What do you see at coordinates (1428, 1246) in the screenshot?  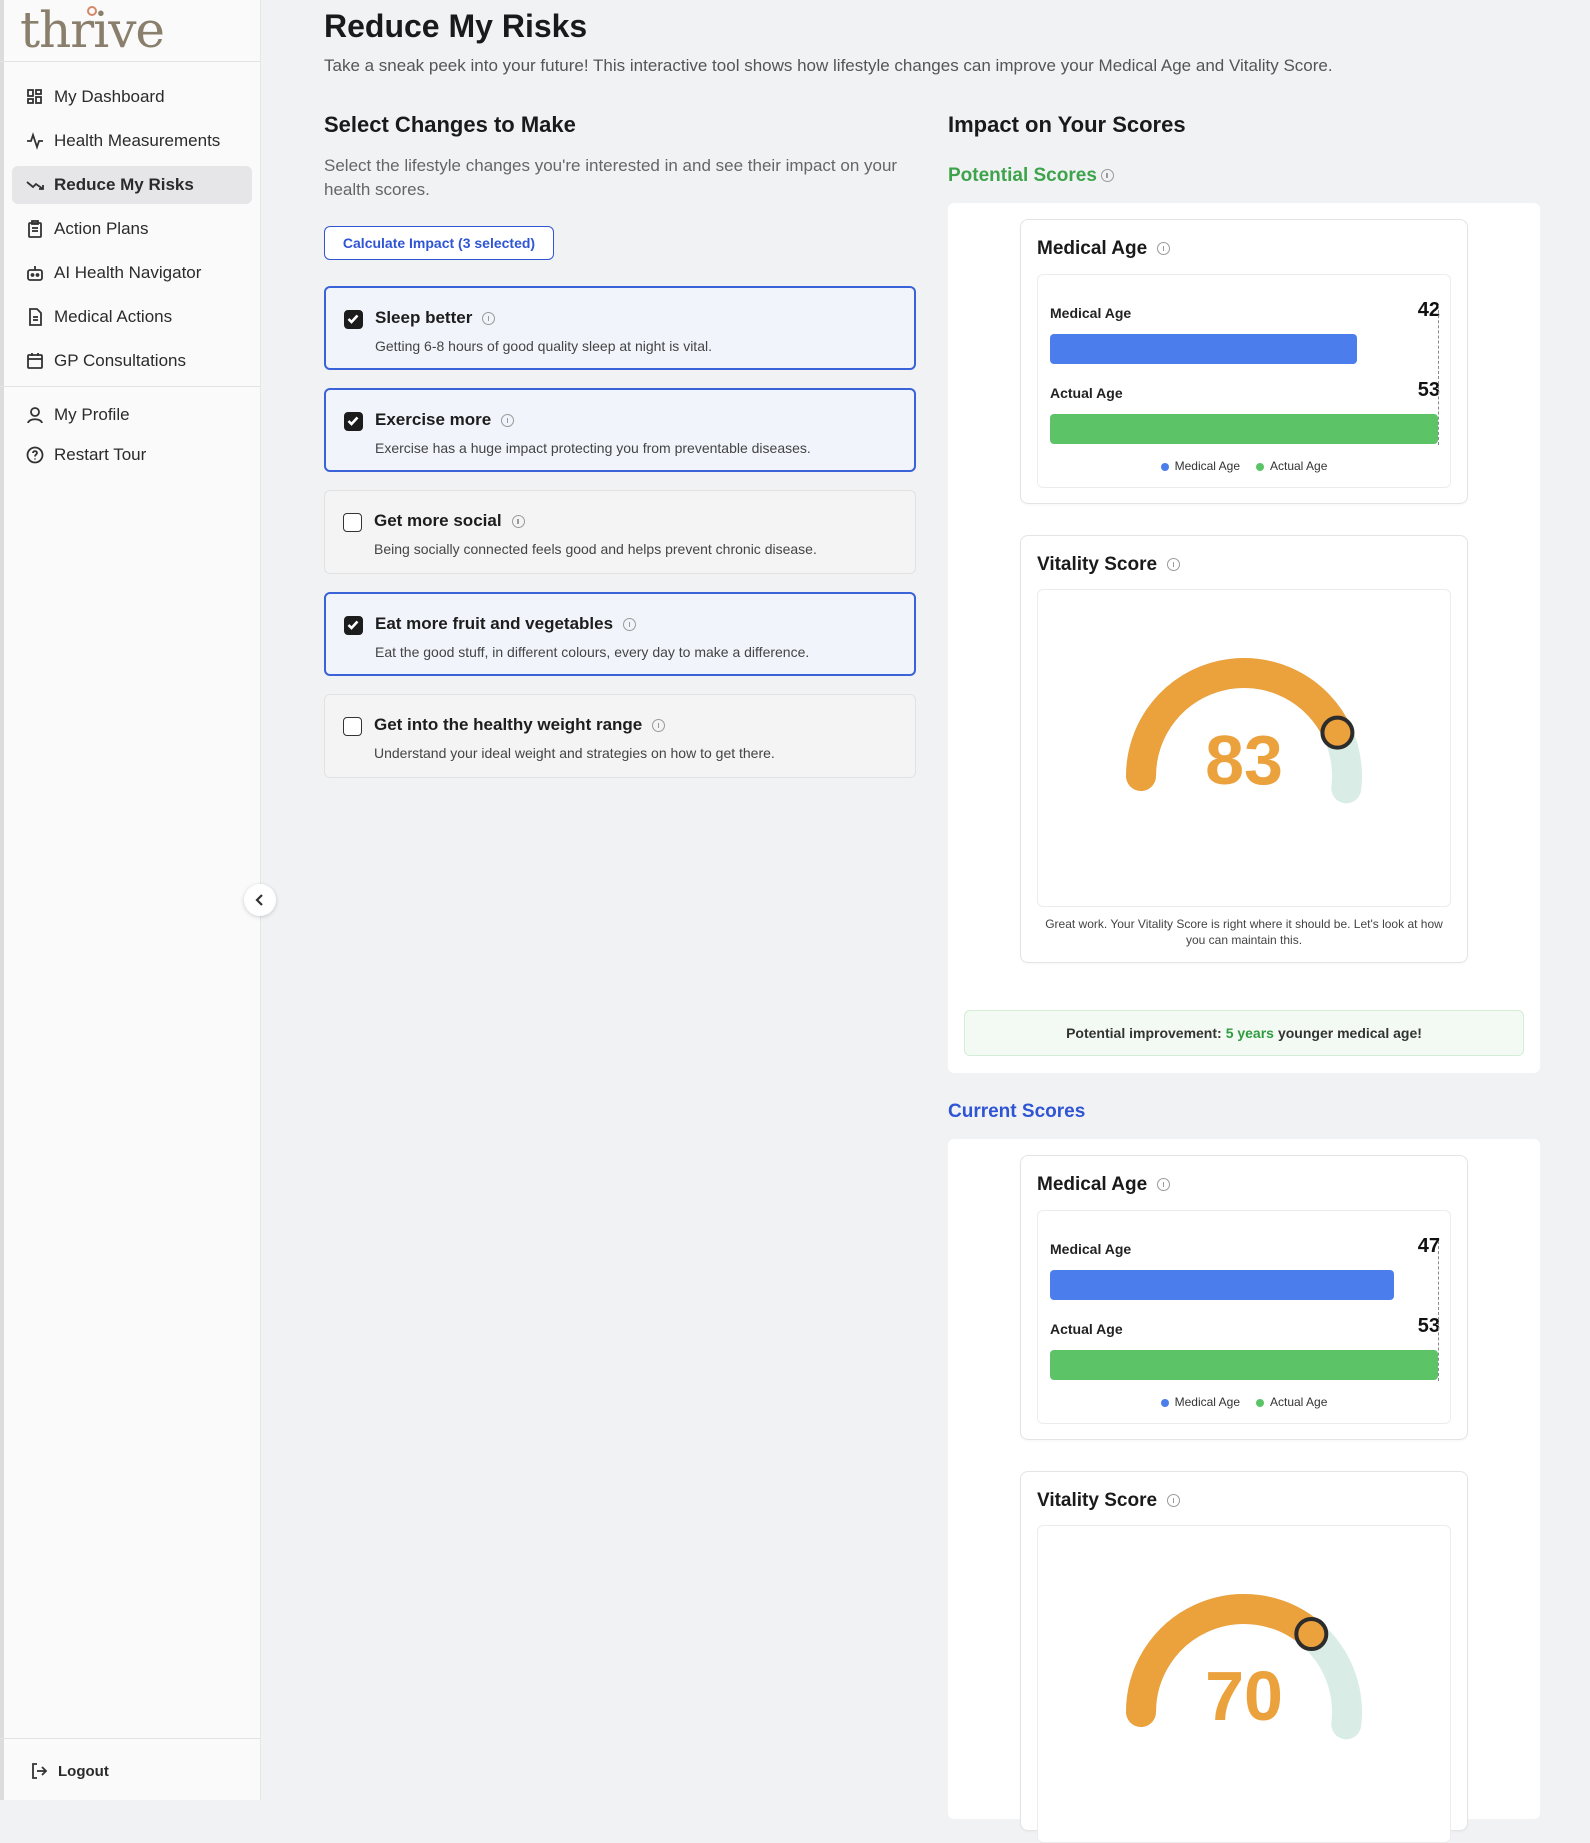 I see `medical-age-value: 47` at bounding box center [1428, 1246].